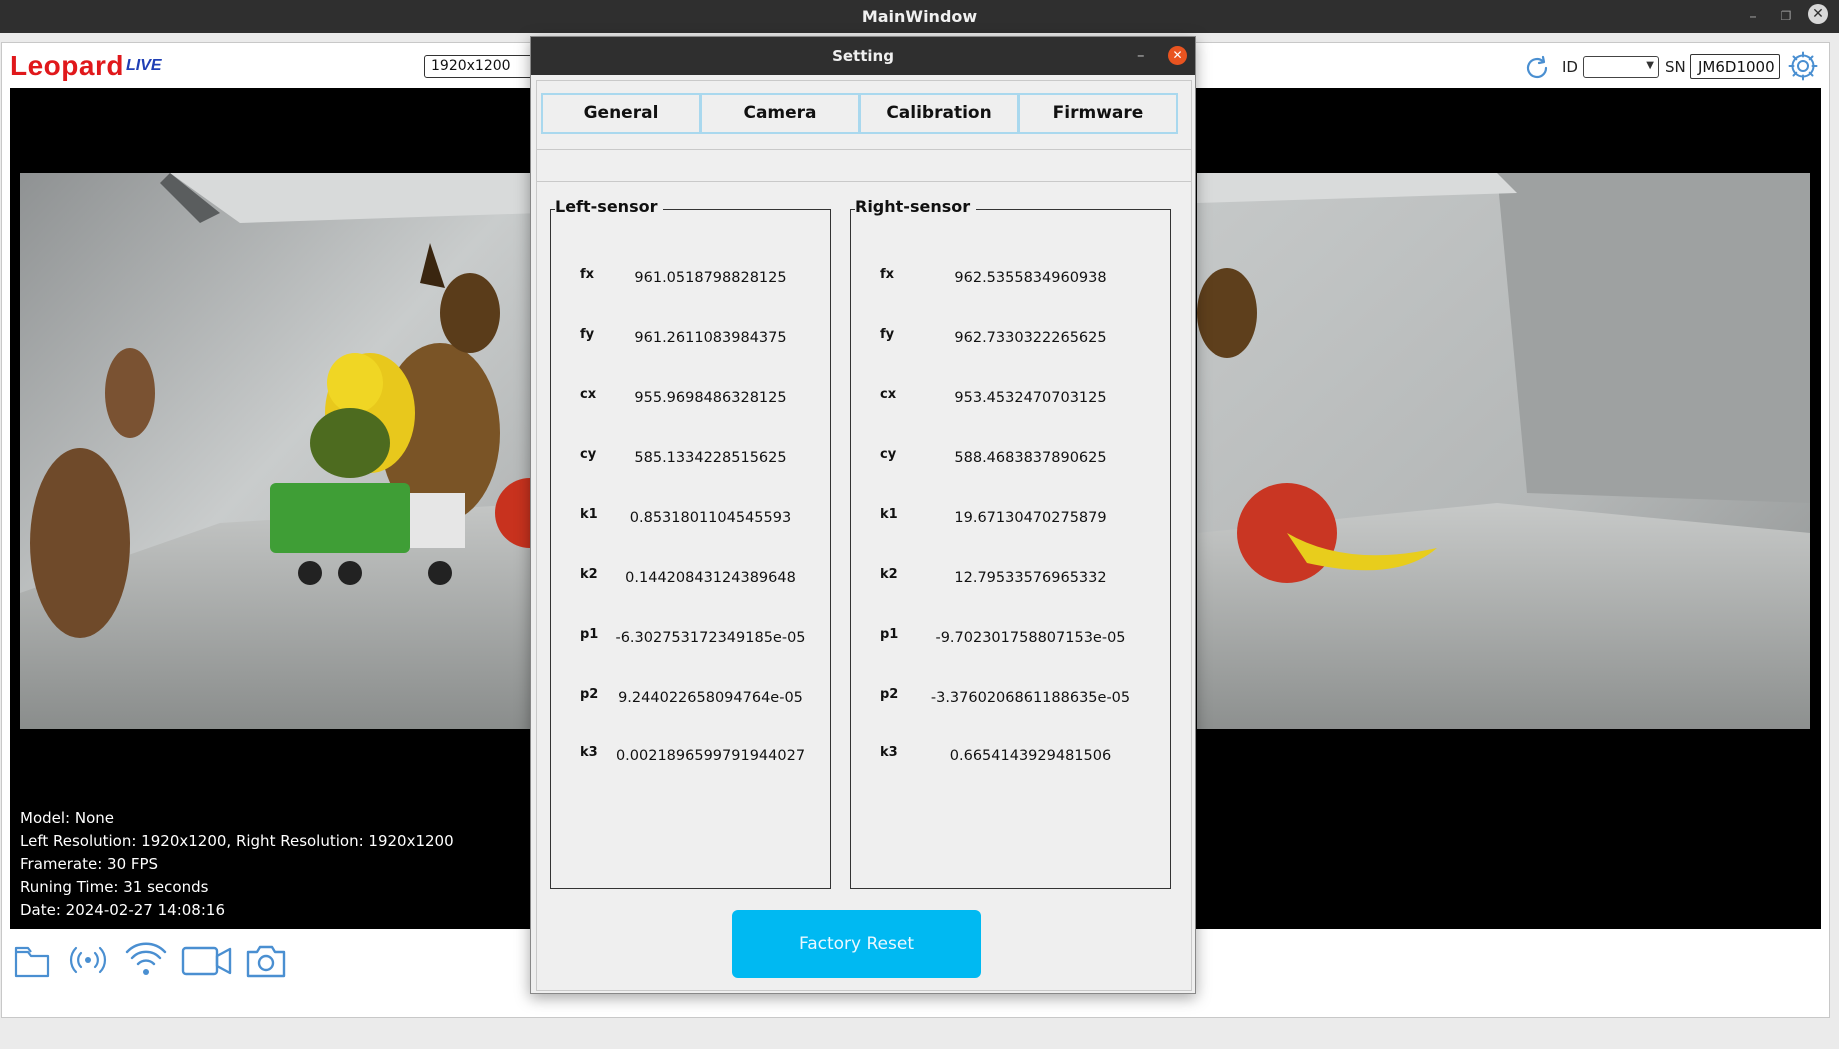 The height and width of the screenshot is (1049, 1839). I want to click on factory-reset-button: Factory Reset, so click(856, 944).